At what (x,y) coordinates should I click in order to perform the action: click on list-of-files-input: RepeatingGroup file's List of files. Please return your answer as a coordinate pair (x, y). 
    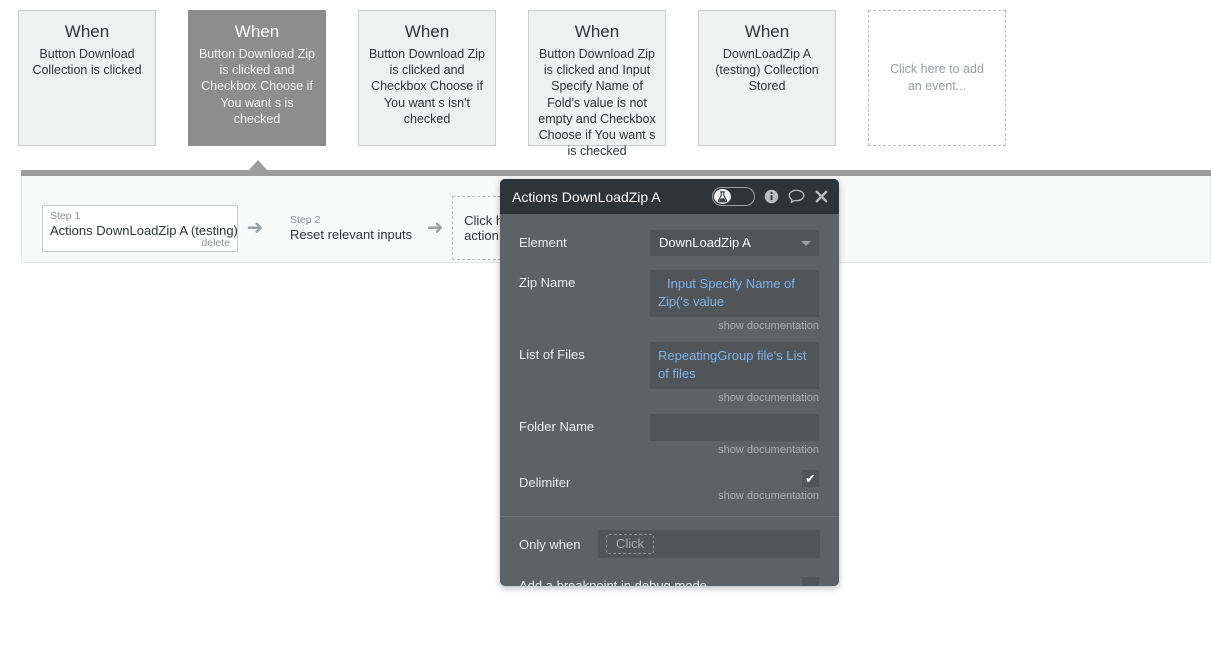
    Looking at the image, I should click on (734, 365).